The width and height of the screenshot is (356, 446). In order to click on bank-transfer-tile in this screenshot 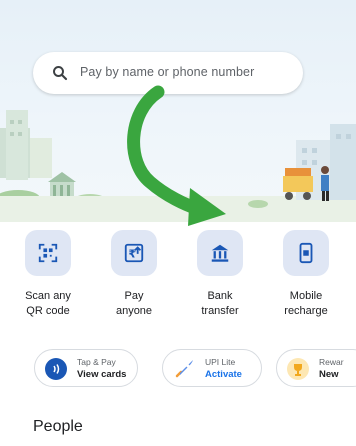, I will do `click(220, 253)`.